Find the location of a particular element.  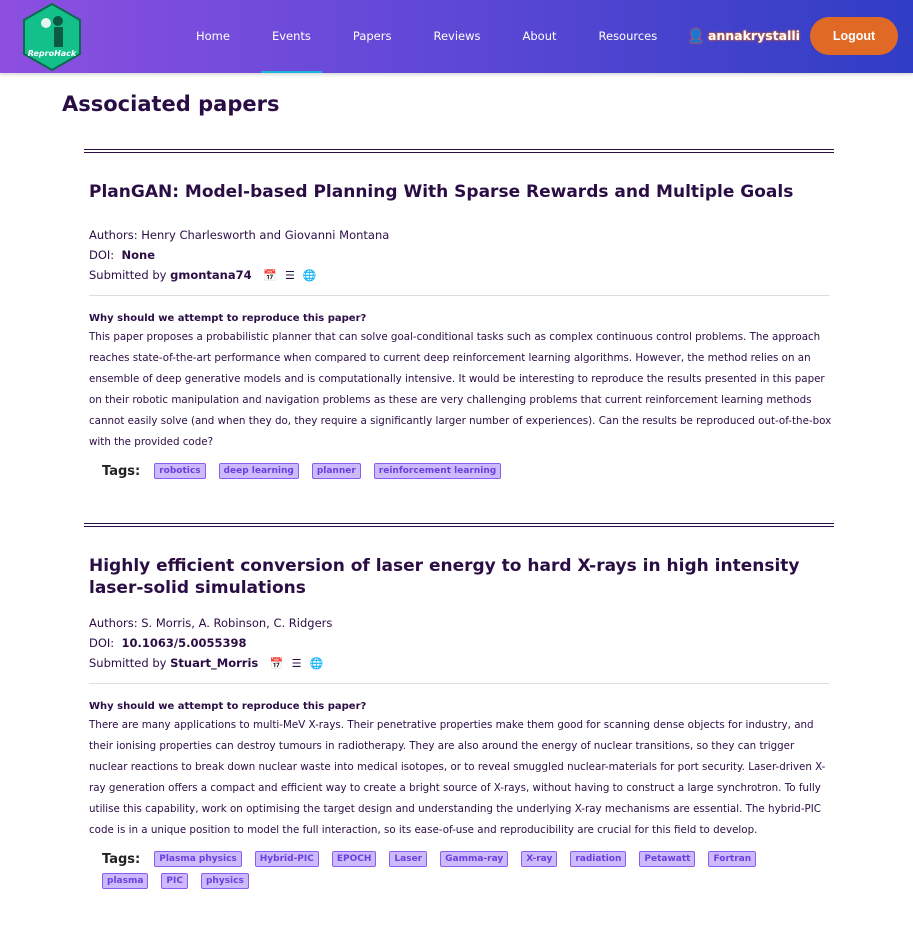

tag: robotics is located at coordinates (180, 471).